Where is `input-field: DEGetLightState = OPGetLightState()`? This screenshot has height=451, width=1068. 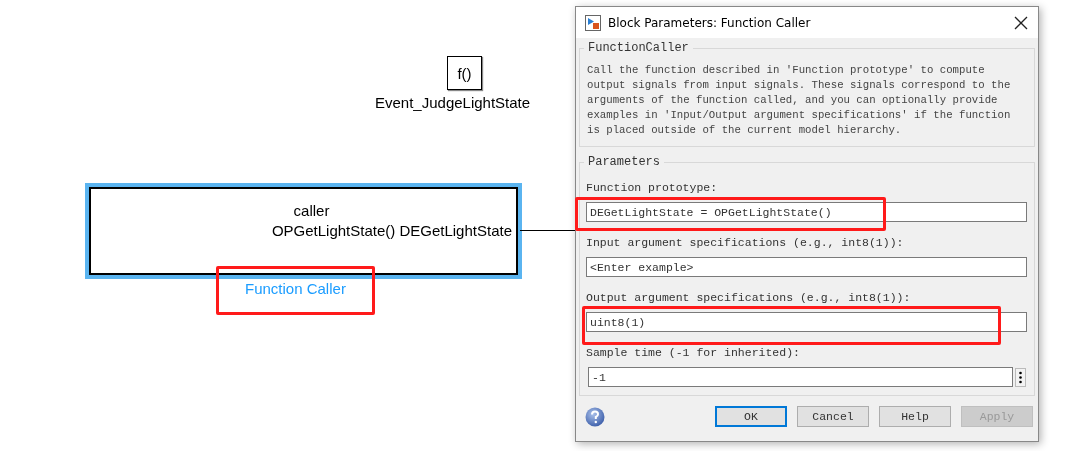
input-field: DEGetLightState = OPGetLightState() is located at coordinates (806, 212).